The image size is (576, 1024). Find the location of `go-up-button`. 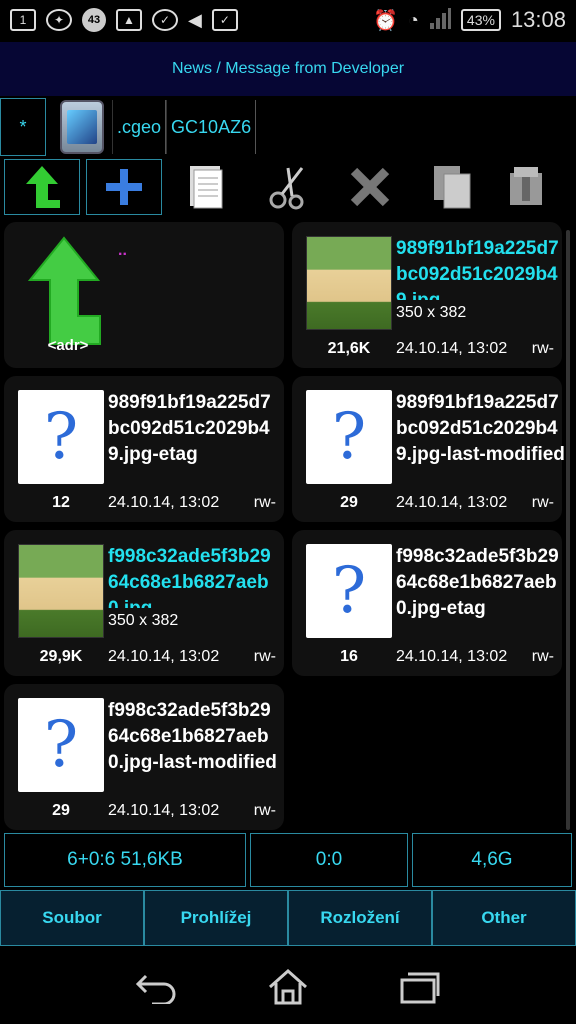

go-up-button is located at coordinates (42, 187).